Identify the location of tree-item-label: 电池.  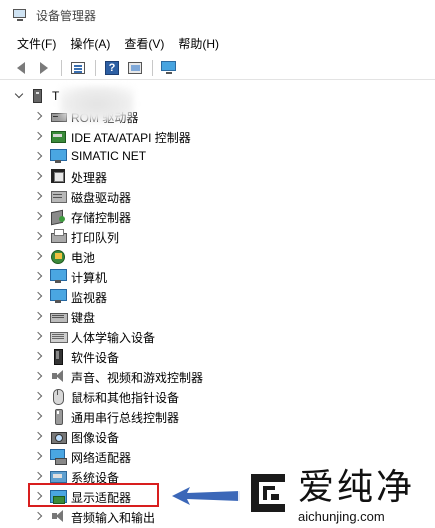
(83, 258).